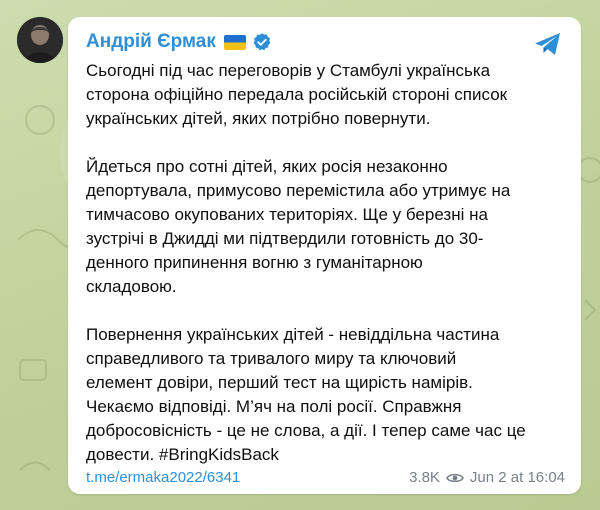 This screenshot has height=510, width=600. What do you see at coordinates (234, 42) in the screenshot?
I see `ukraine-flag-icon` at bounding box center [234, 42].